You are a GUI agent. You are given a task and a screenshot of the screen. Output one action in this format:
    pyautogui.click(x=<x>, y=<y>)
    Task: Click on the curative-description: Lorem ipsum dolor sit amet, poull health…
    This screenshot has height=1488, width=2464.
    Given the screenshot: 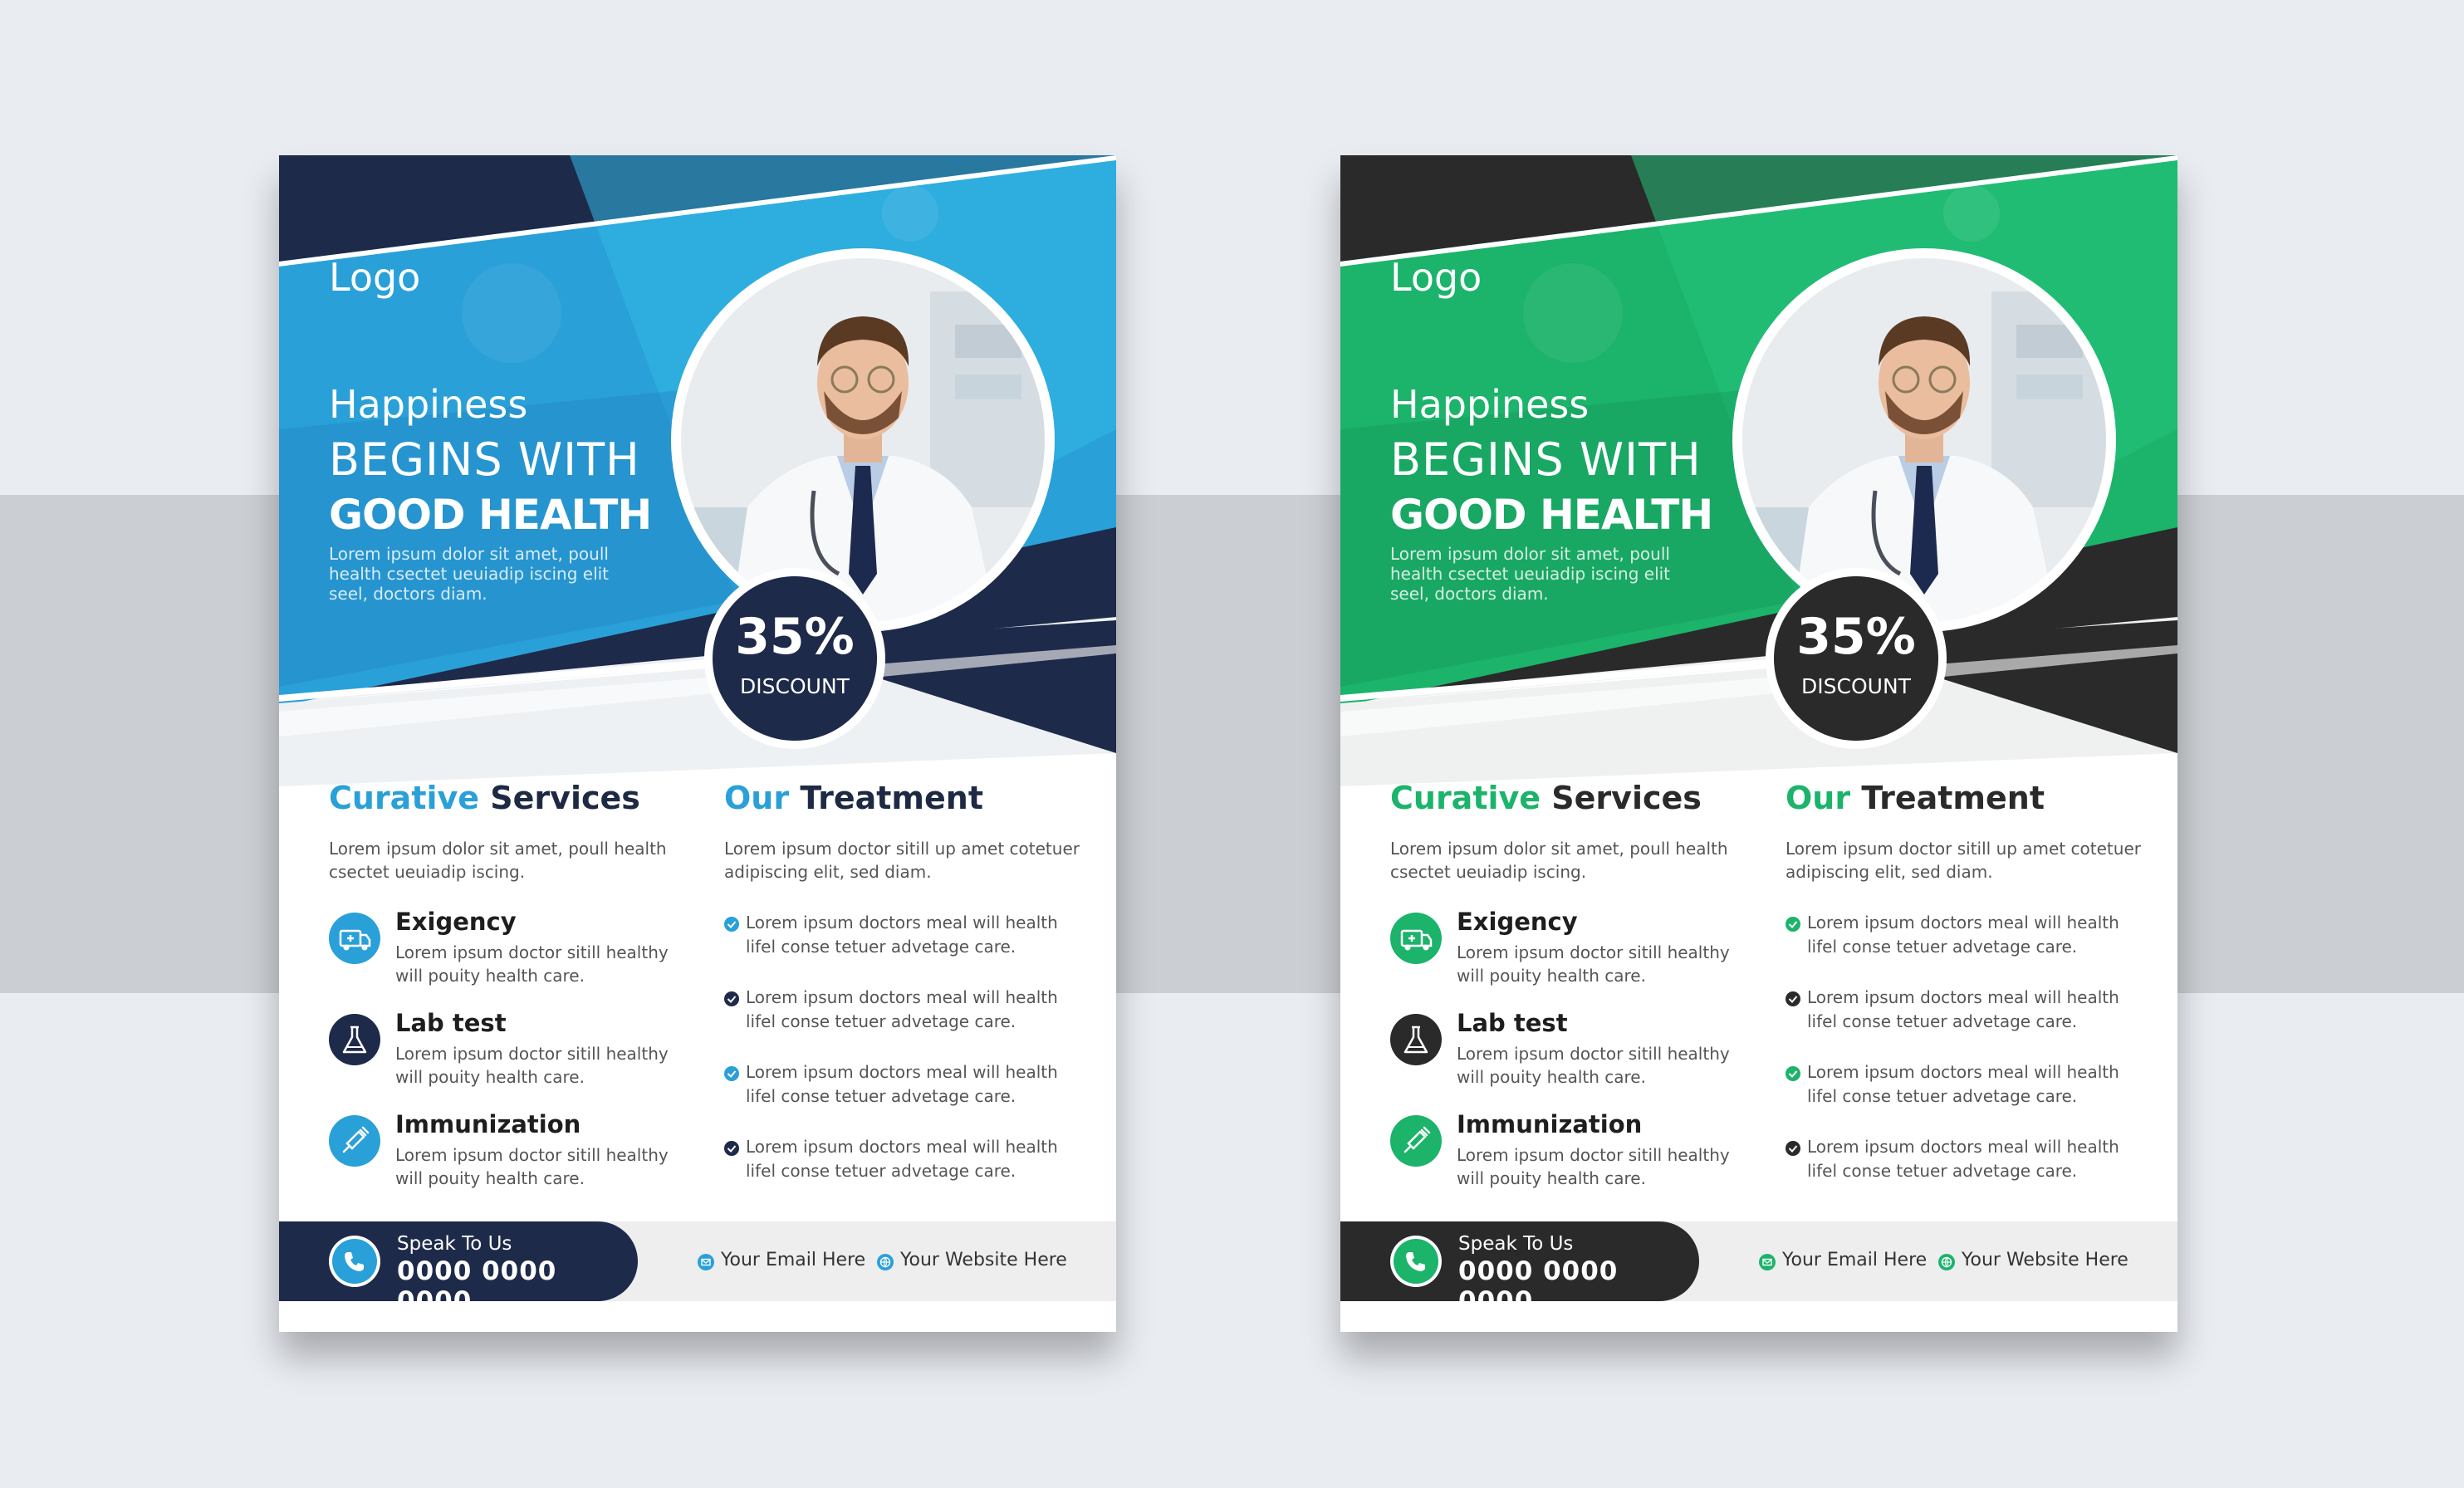 What is the action you would take?
    pyautogui.click(x=498, y=860)
    